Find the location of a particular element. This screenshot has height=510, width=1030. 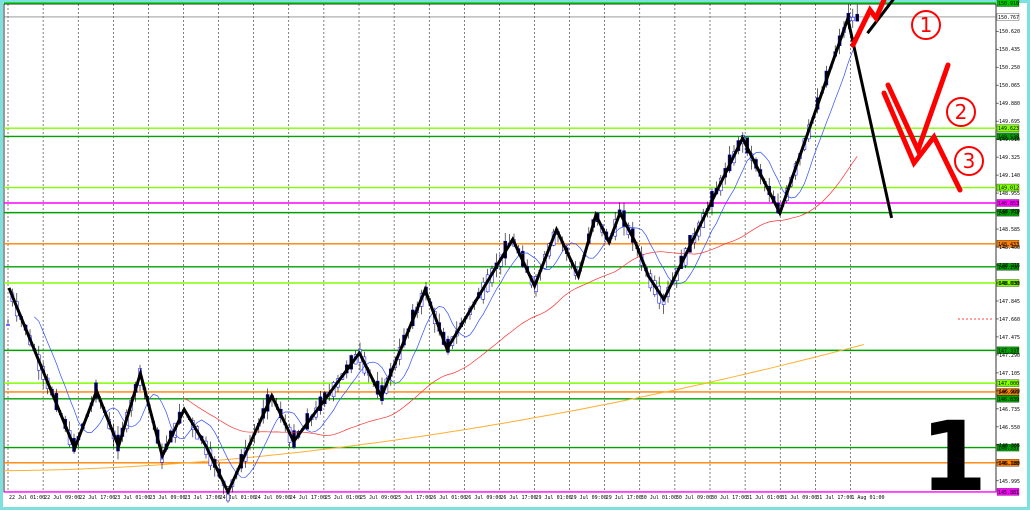

x-tick-label: 25 Jul 09:00 is located at coordinates (378, 498).